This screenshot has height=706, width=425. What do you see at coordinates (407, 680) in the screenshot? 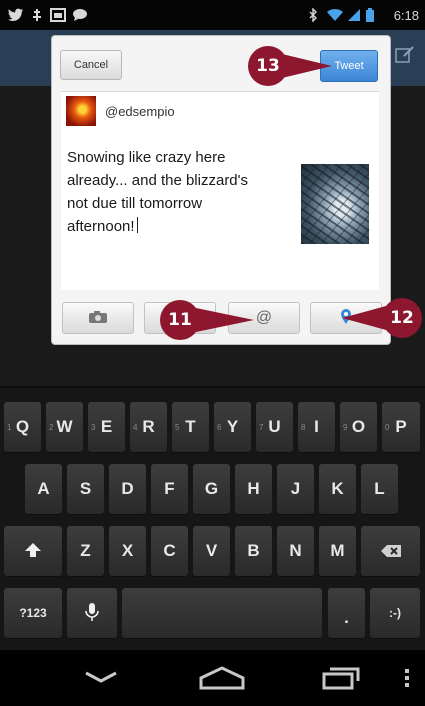
I see `menu-dots-icon` at bounding box center [407, 680].